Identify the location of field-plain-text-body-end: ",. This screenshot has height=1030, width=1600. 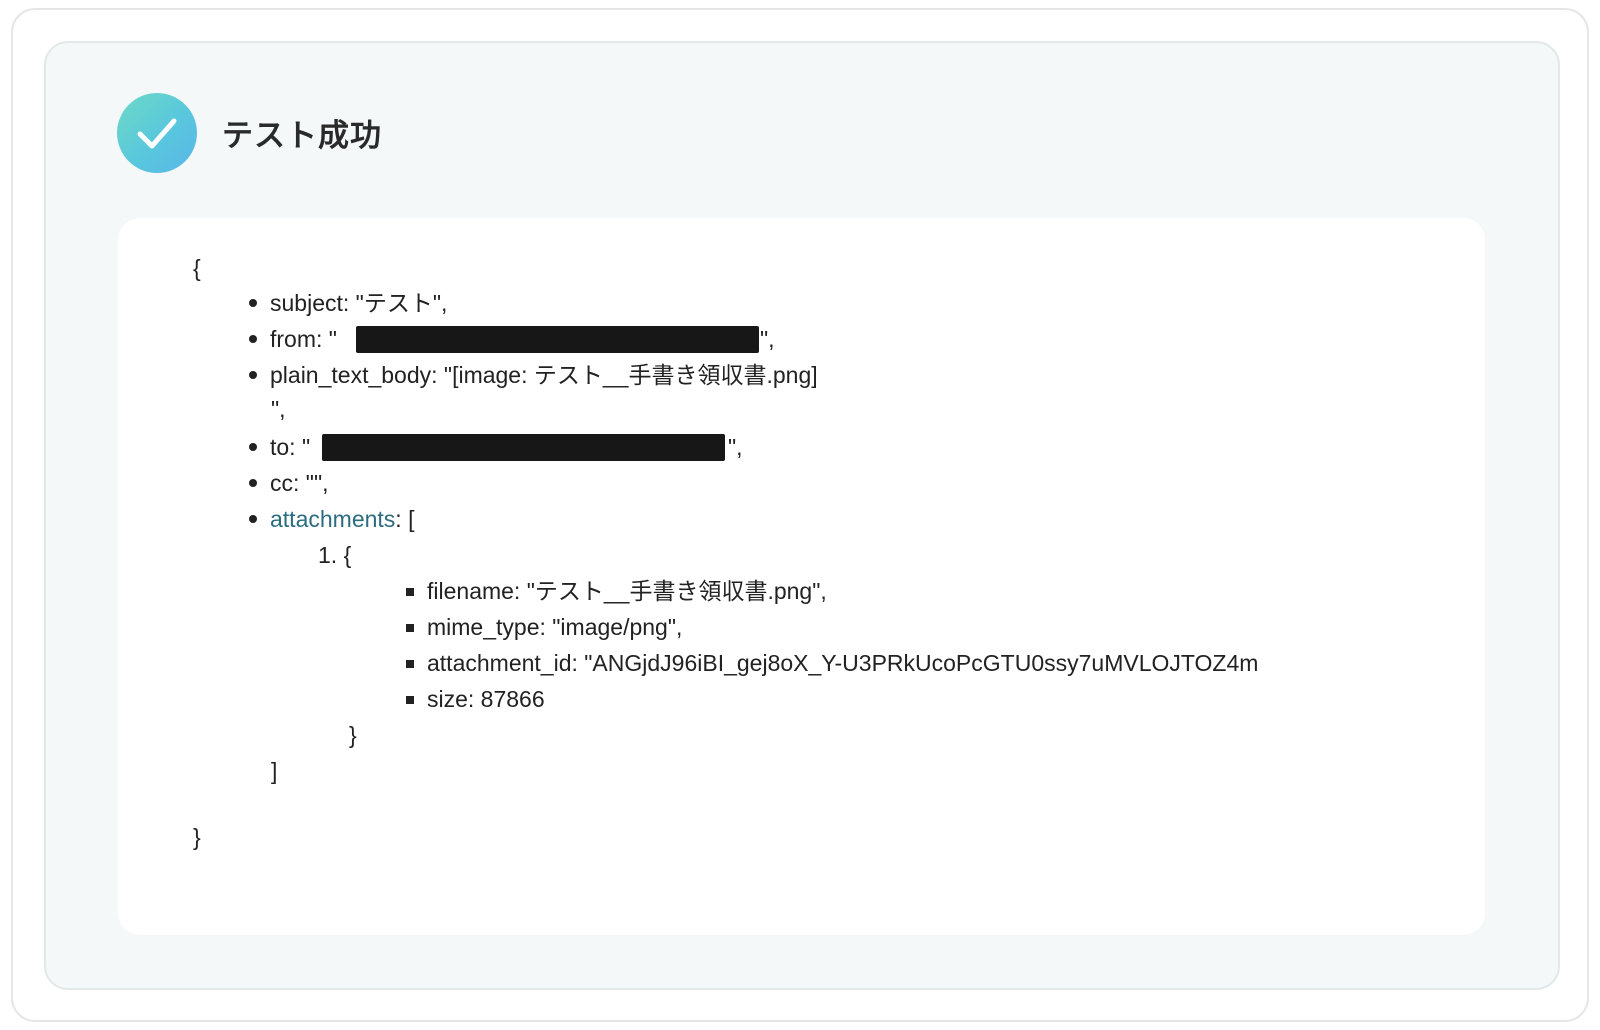
(278, 409).